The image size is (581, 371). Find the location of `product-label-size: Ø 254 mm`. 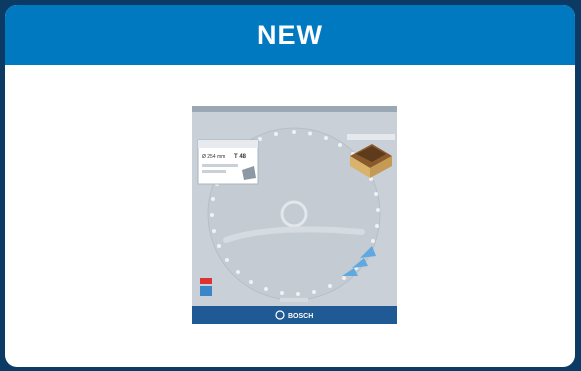

product-label-size: Ø 254 mm is located at coordinates (213, 157).